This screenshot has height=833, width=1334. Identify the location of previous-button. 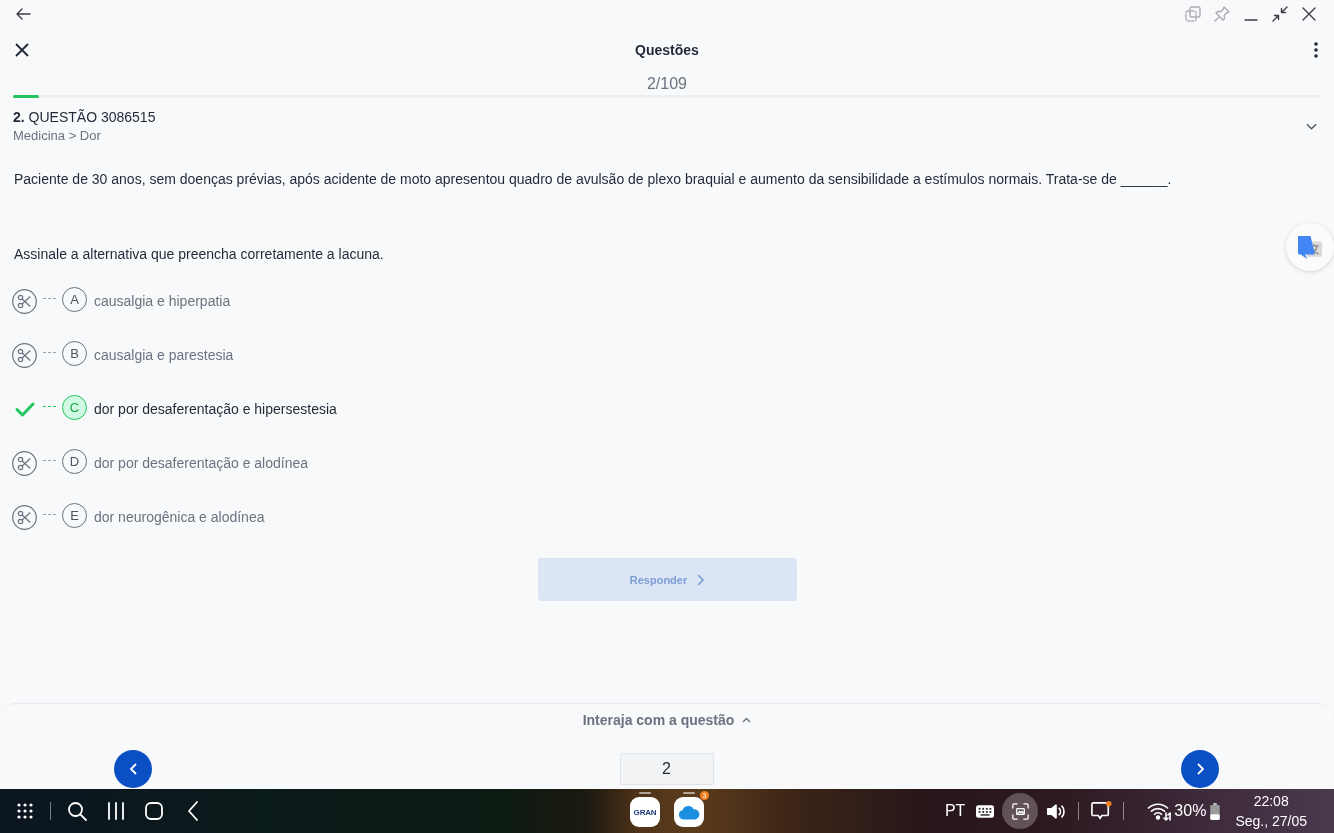
(133, 769).